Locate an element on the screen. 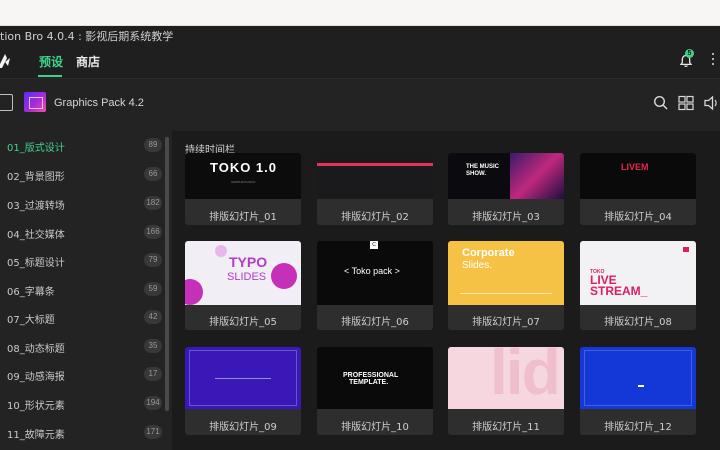 This screenshot has width=720, height=450. preset-thumbnail: LIVEM is located at coordinates (638, 176).